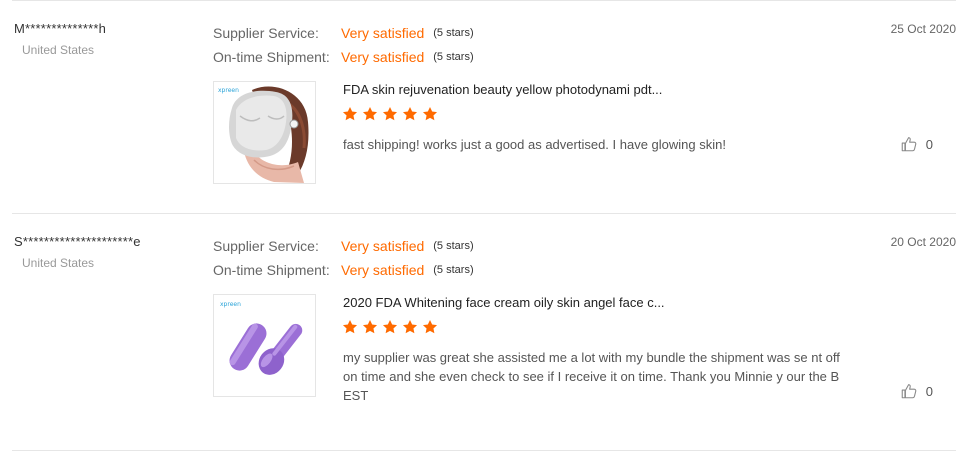 Image resolution: width=973 pixels, height=453 pixels. I want to click on led-face-mask-image: xpreen, so click(264, 132).